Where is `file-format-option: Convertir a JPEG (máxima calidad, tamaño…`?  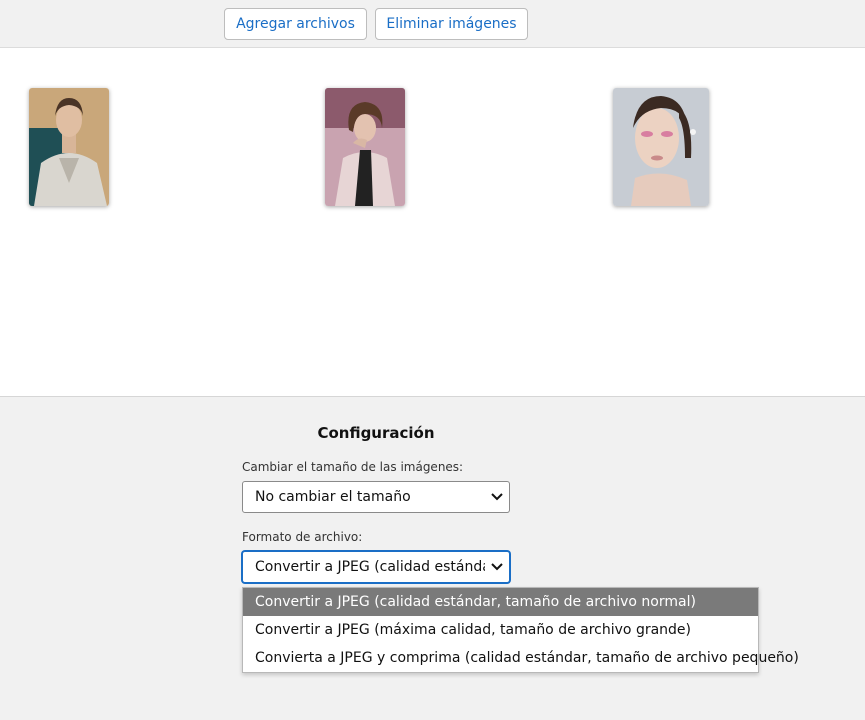
file-format-option: Convertir a JPEG (máxima calidad, tamaño… is located at coordinates (500, 630).